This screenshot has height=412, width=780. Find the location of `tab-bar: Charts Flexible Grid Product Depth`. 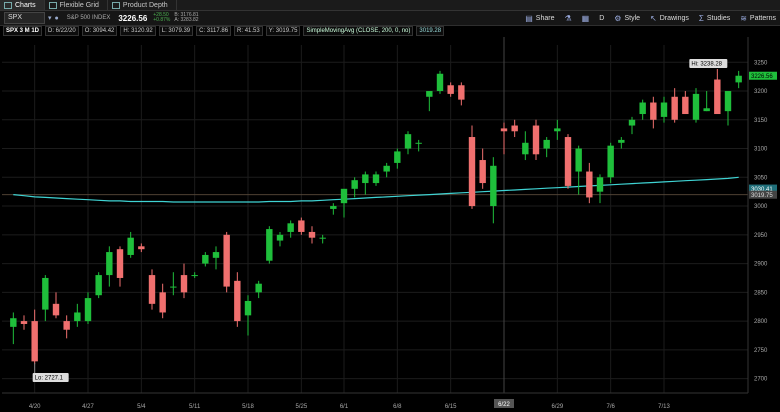

tab-bar: Charts Flexible Grid Product Depth is located at coordinates (390, 5).